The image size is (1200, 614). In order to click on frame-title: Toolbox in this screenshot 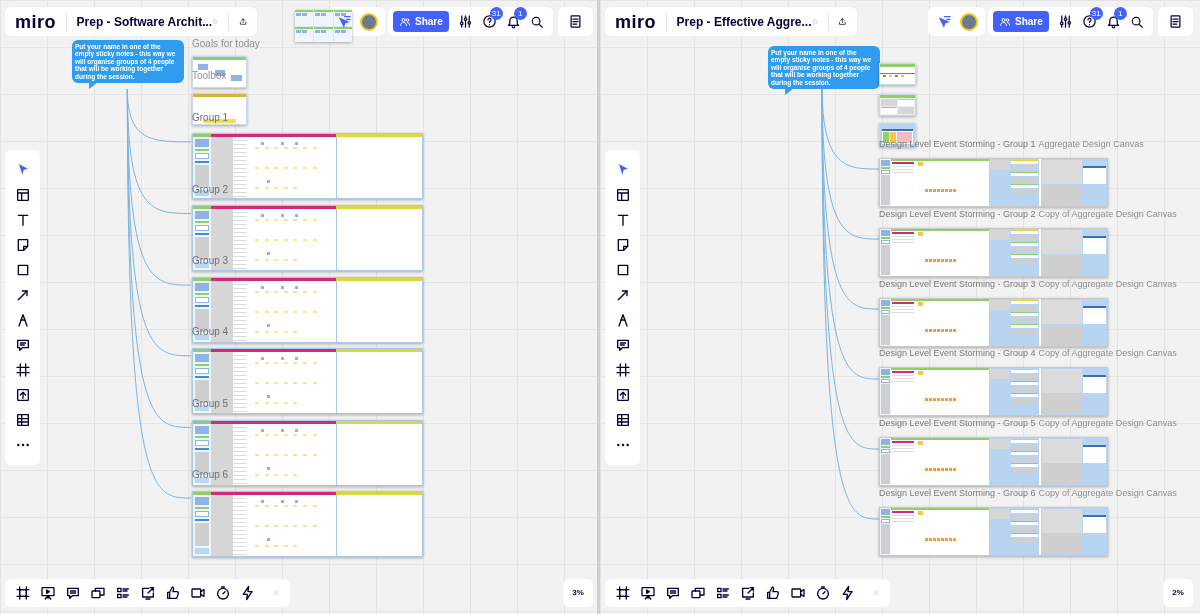, I will do `click(209, 76)`.